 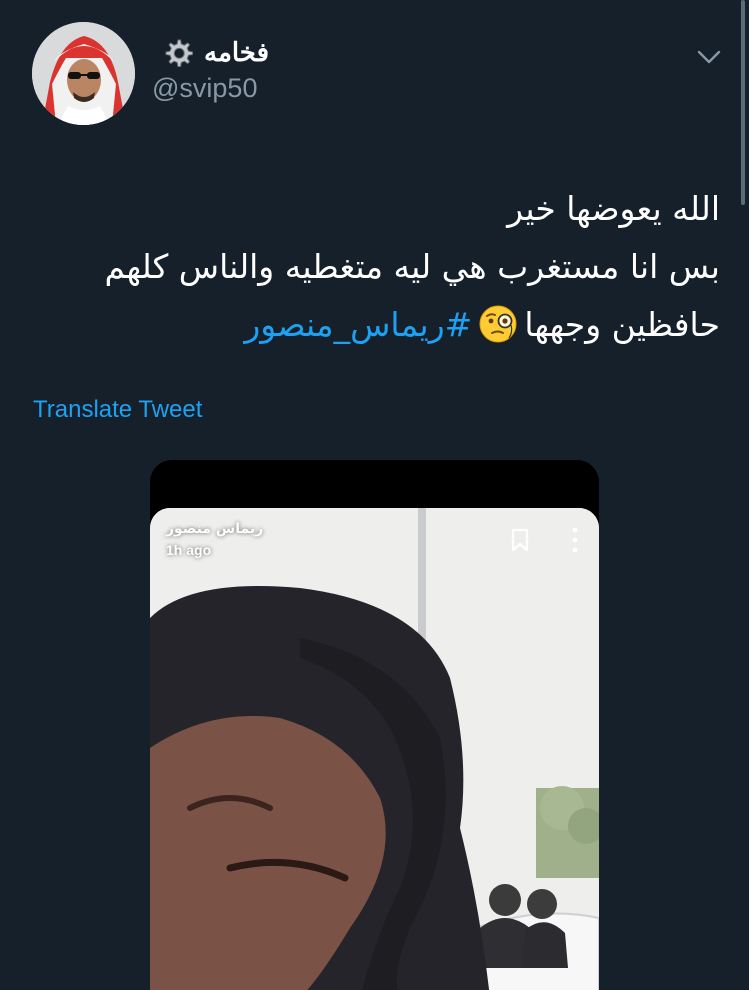 What do you see at coordinates (613, 208) in the screenshot?
I see `tweet-text-line-1: الله يعوضها خير` at bounding box center [613, 208].